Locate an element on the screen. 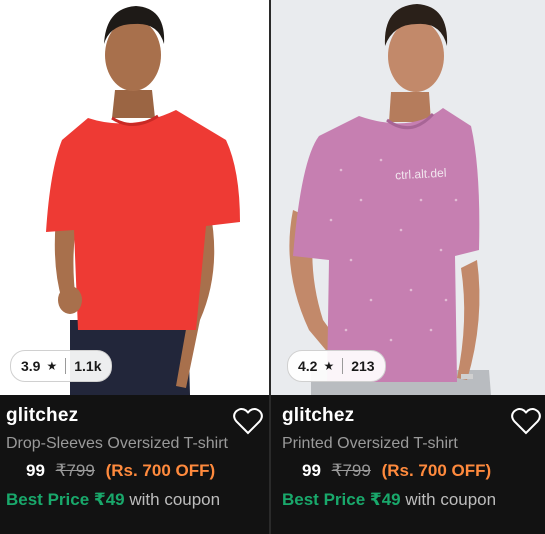 The image size is (545, 534). review-count: 1.1k is located at coordinates (88, 366).